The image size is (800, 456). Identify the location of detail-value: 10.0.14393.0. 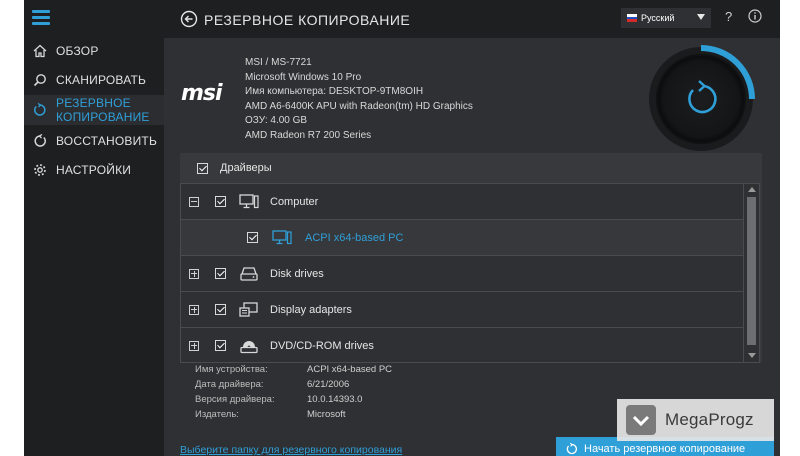
(335, 399).